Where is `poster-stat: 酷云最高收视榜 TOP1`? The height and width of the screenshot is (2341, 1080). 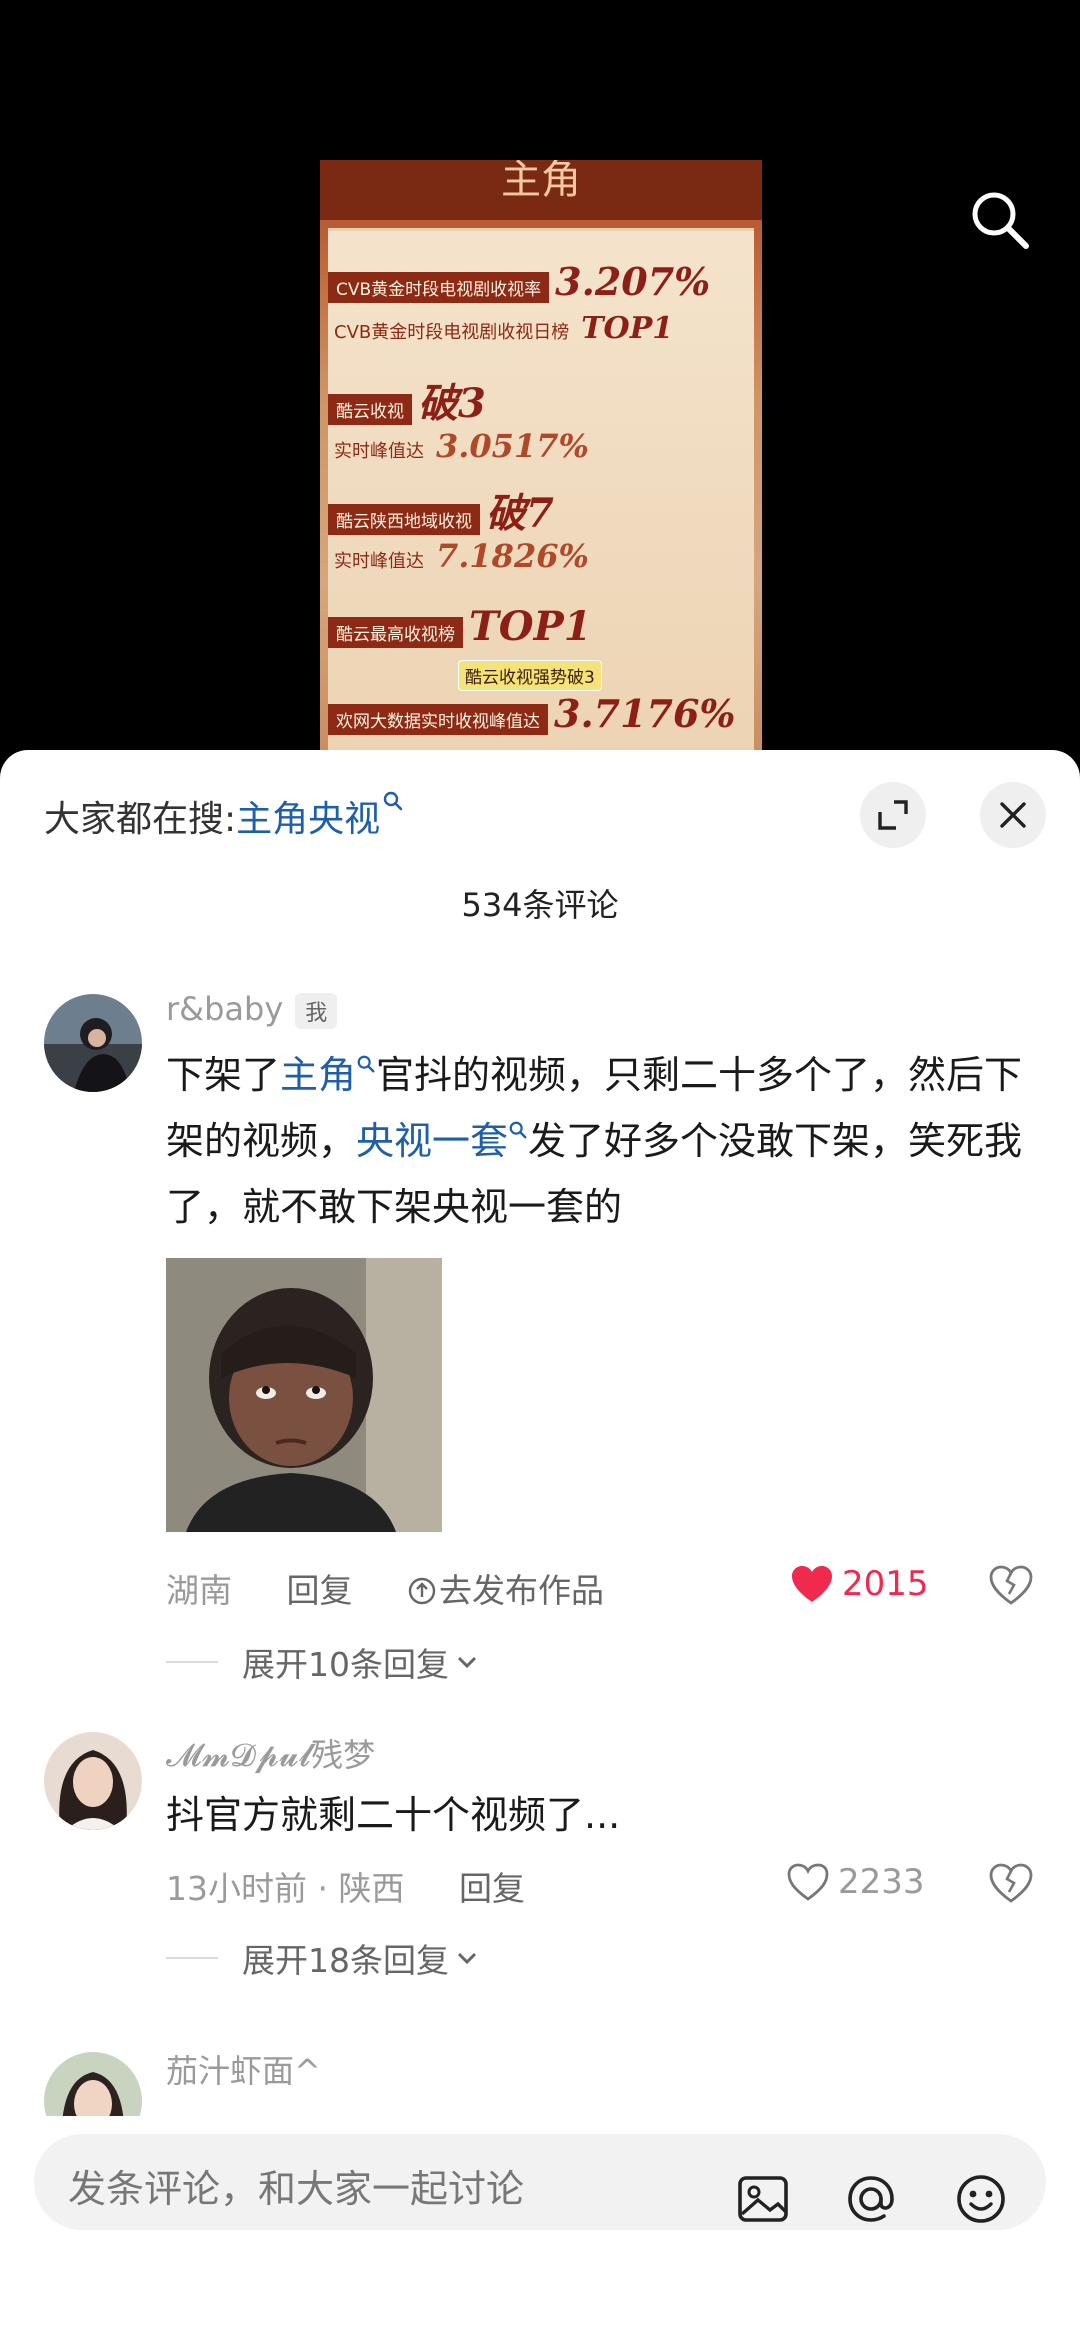
poster-stat: 酷云最高收视榜 TOP1 is located at coordinates (460, 626).